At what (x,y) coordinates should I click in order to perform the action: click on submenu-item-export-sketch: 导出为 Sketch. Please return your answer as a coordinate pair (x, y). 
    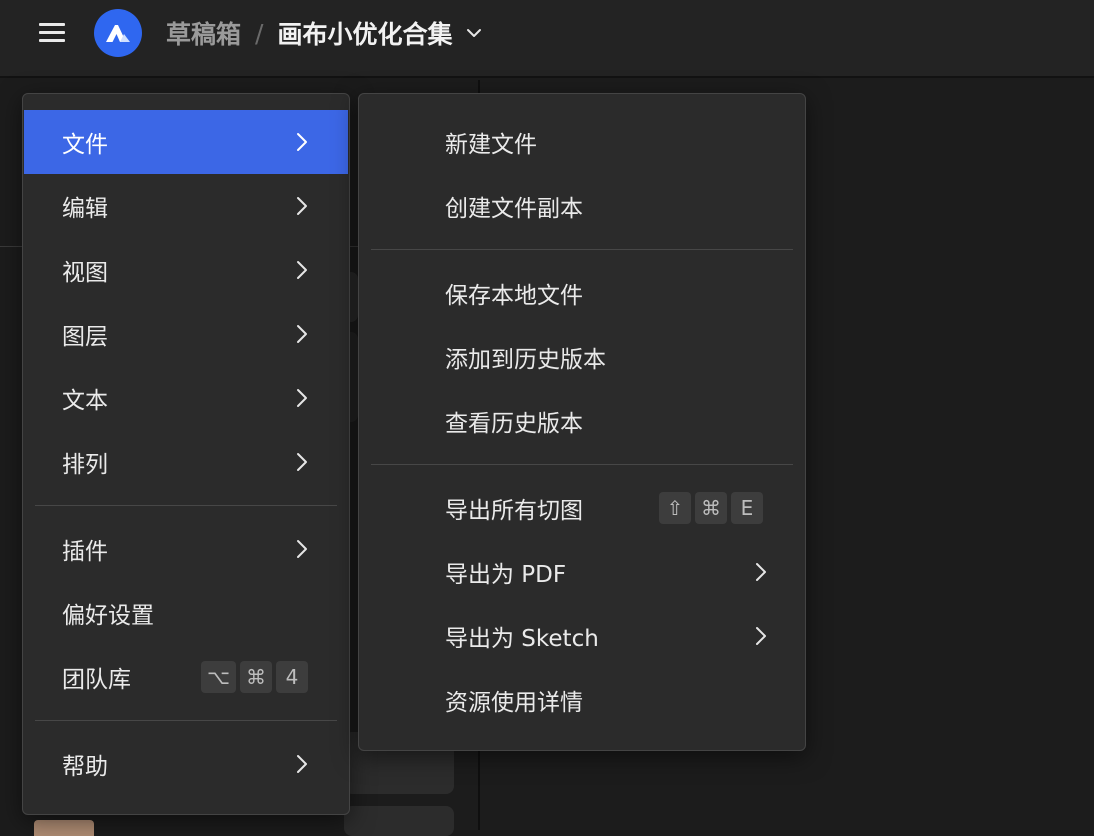
    Looking at the image, I should click on (582, 636).